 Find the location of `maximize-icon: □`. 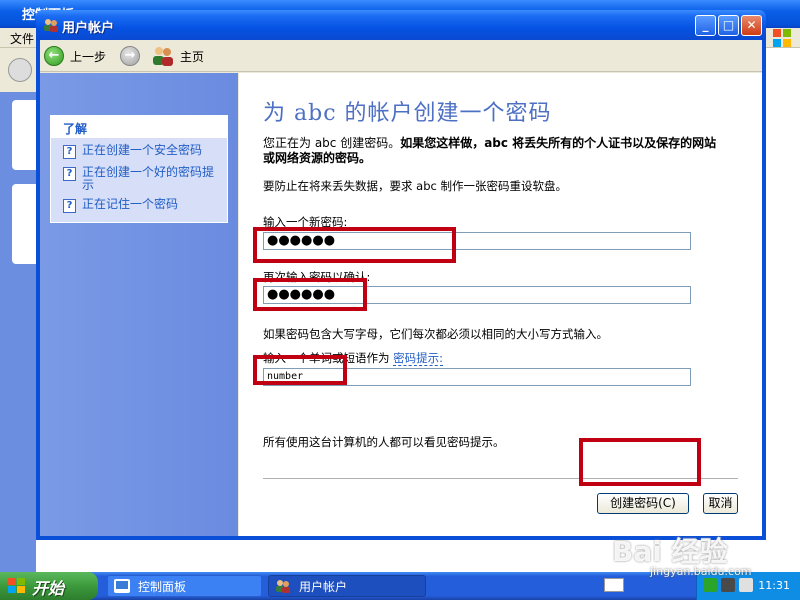

maximize-icon: □ is located at coordinates (728, 25).